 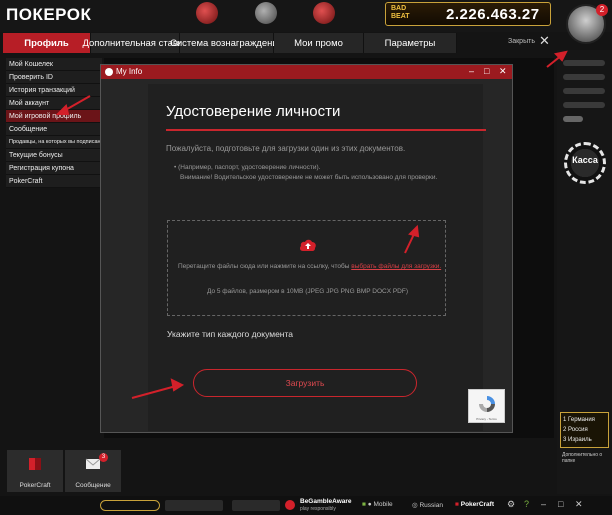 What do you see at coordinates (54, 155) in the screenshot?
I see `sidebar-item-bonuses: Текущие бонусы` at bounding box center [54, 155].